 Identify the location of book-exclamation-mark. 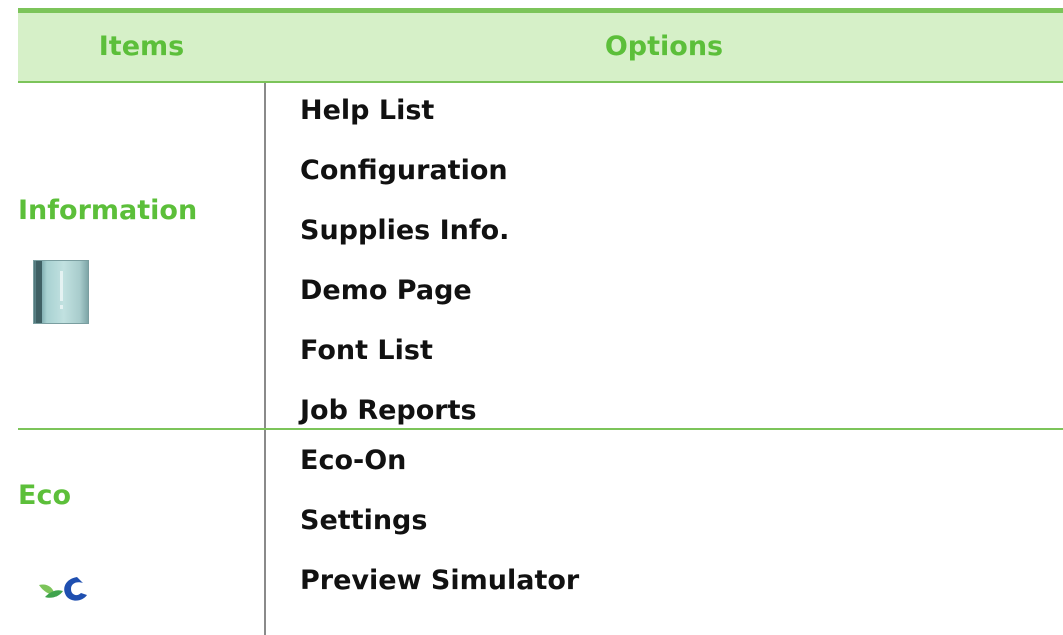
(61, 286).